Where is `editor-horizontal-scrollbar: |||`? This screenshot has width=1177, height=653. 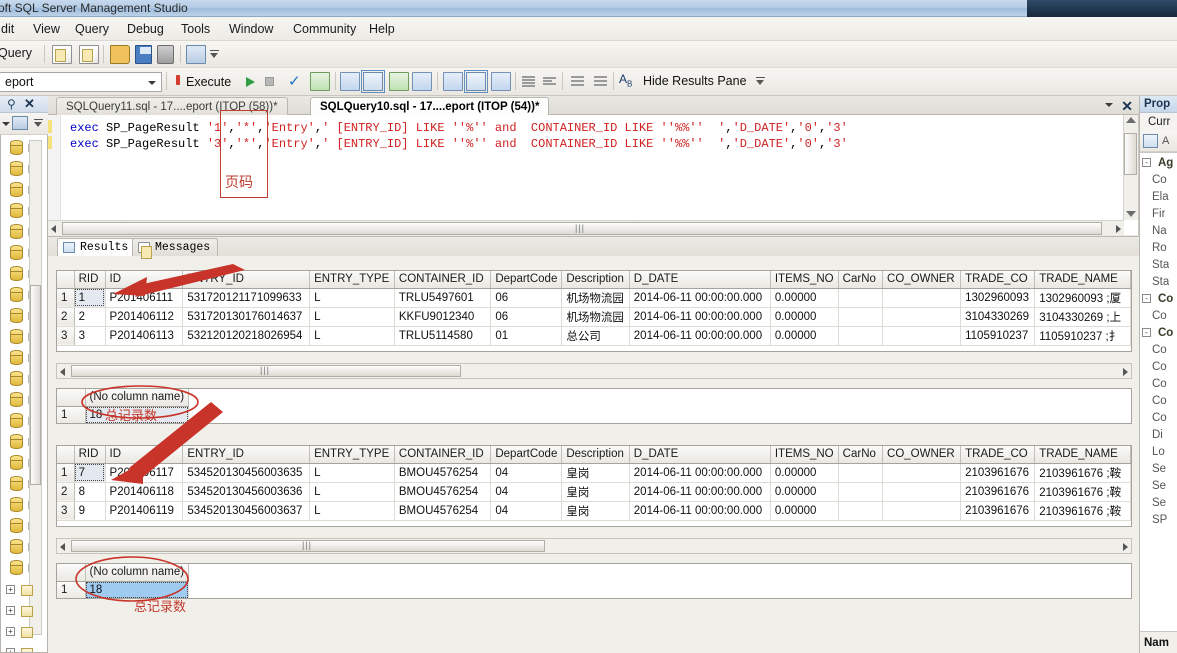
editor-horizontal-scrollbar: ||| is located at coordinates (586, 227).